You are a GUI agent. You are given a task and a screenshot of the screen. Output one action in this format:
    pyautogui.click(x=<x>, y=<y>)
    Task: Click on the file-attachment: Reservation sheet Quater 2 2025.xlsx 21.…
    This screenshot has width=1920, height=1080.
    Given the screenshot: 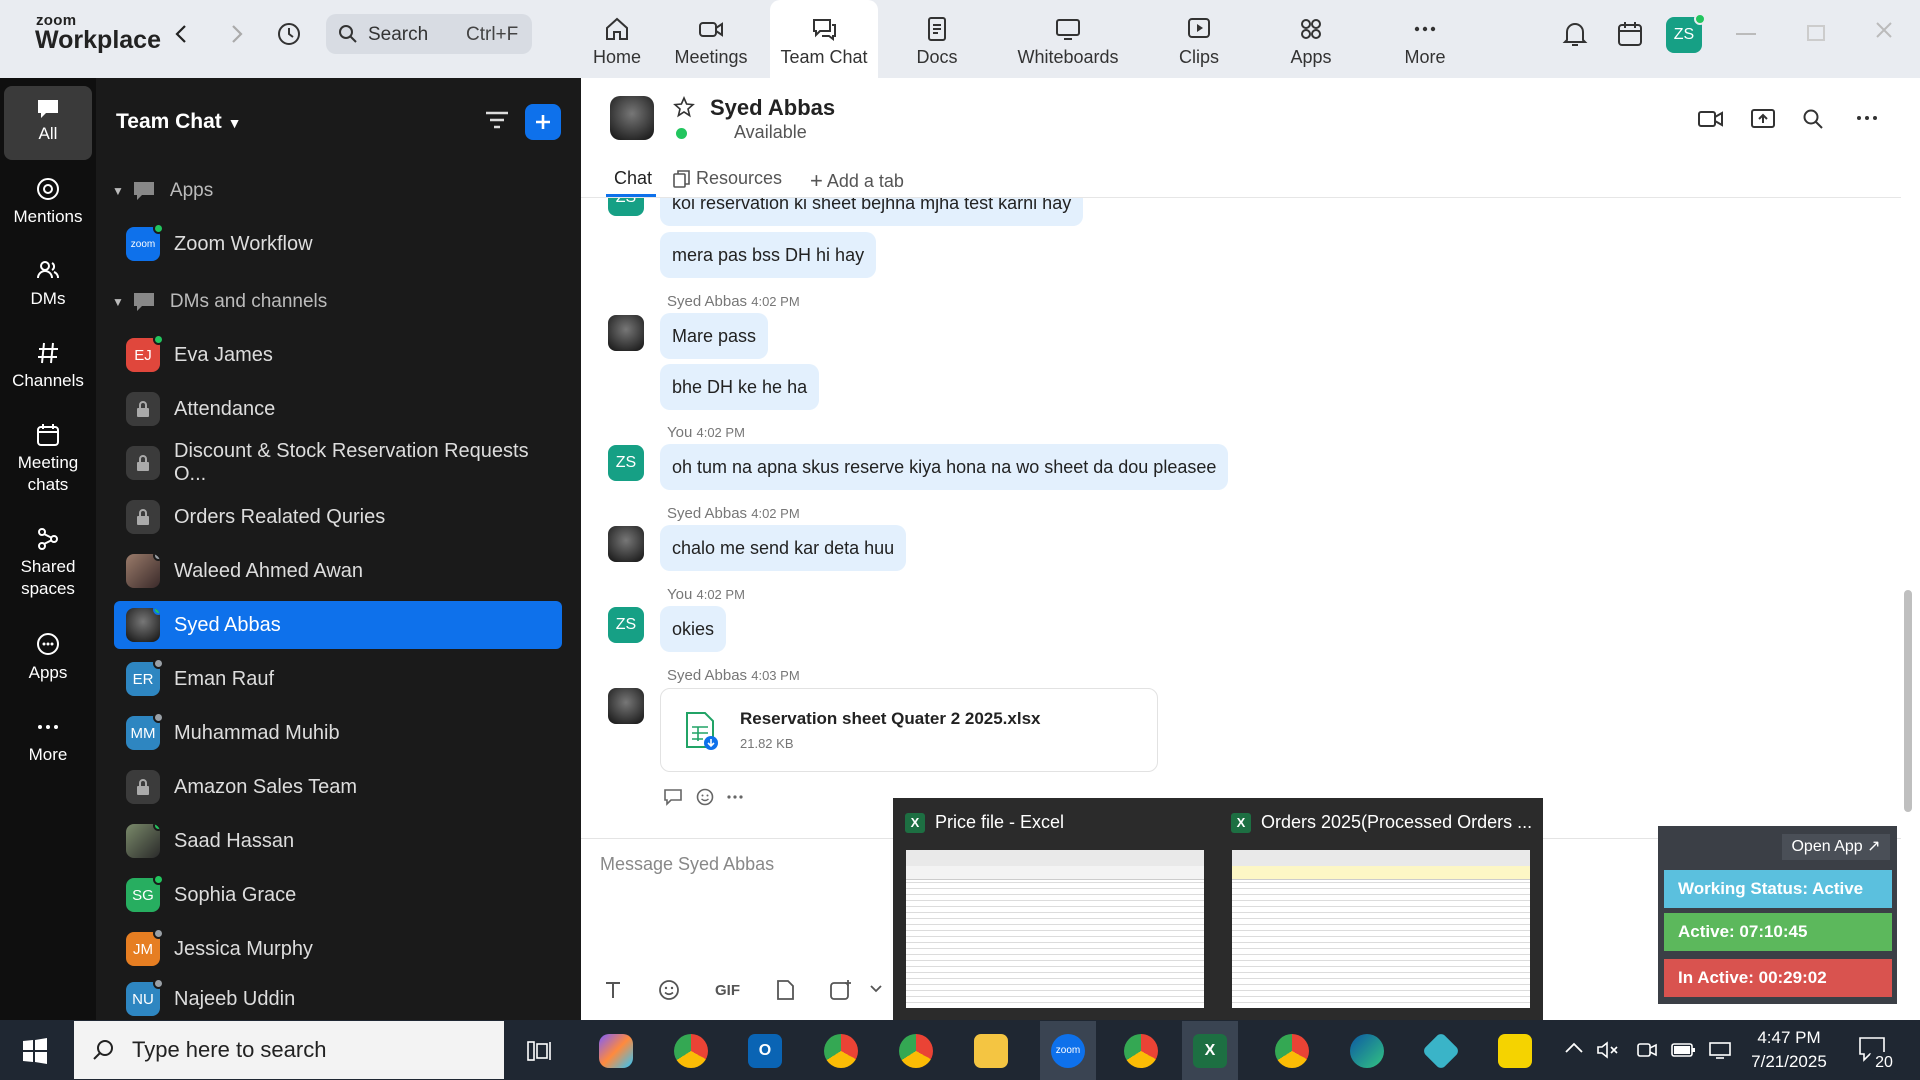 What is the action you would take?
    pyautogui.click(x=909, y=730)
    